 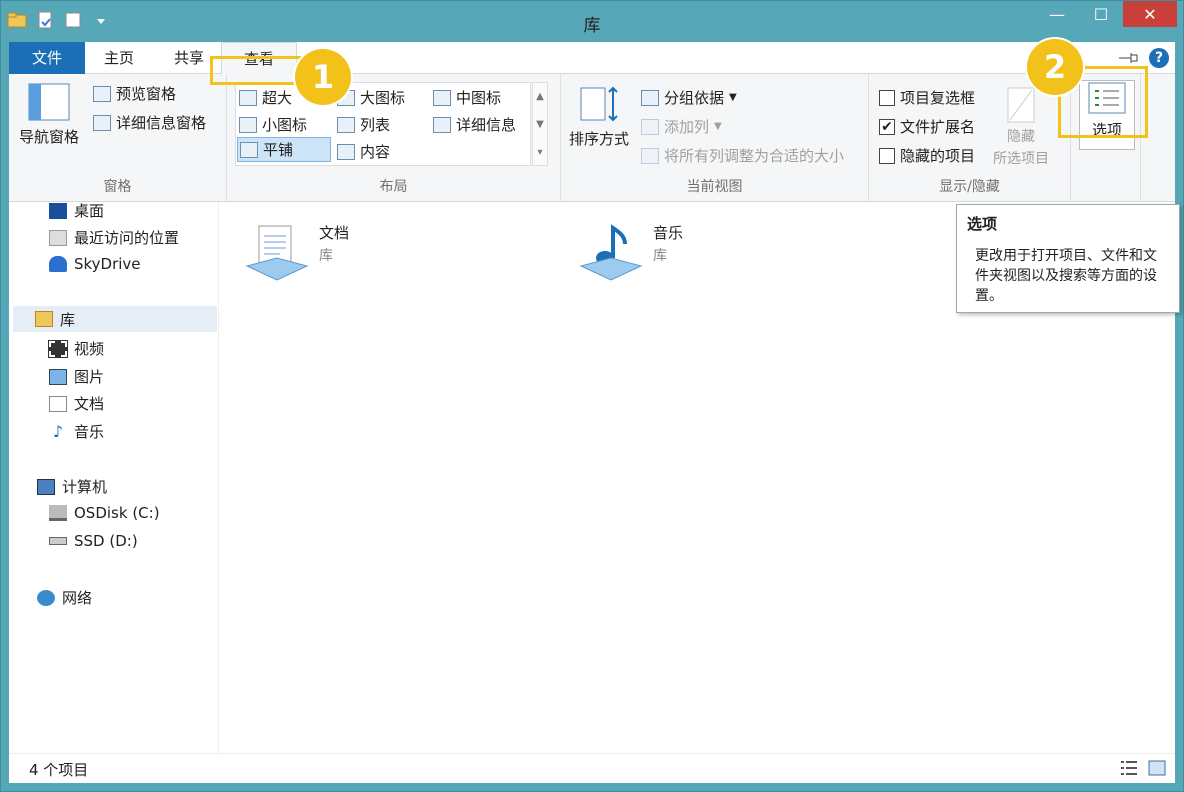 I want to click on layout-extra-large: 超大, so click(x=265, y=97).